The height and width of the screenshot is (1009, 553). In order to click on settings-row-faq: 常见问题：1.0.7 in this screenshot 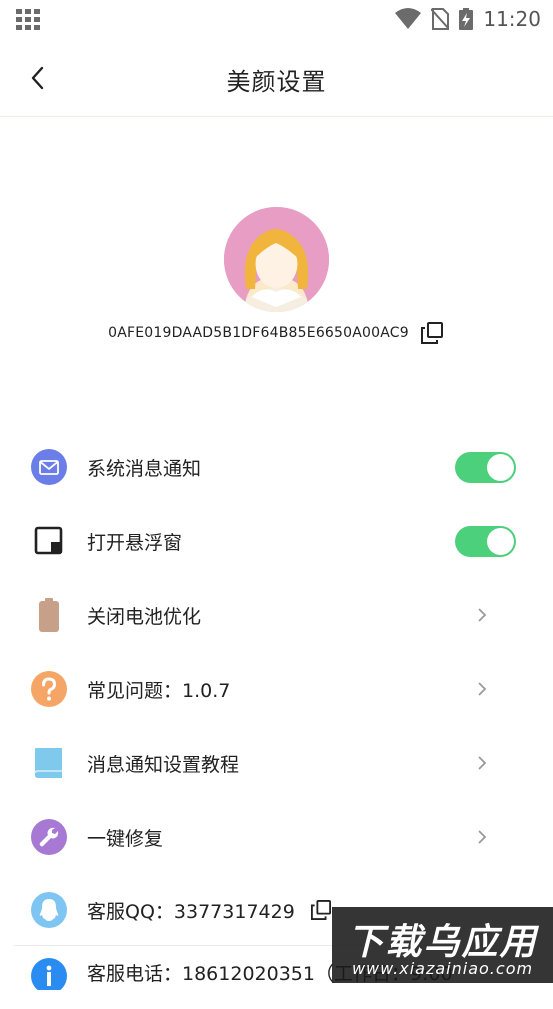, I will do `click(276, 689)`.